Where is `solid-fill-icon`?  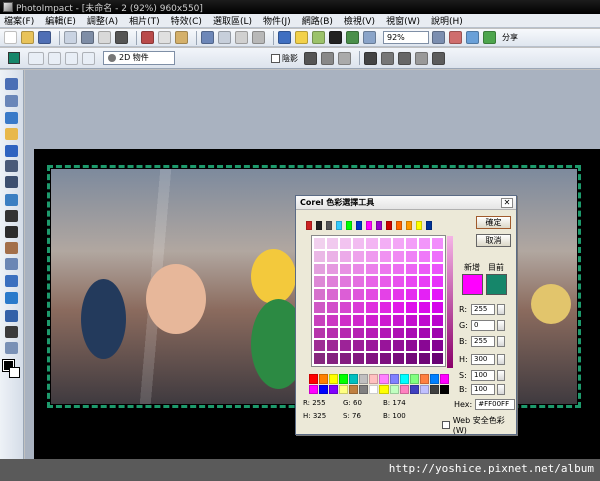
solid-fill-icon is located at coordinates (310, 58).